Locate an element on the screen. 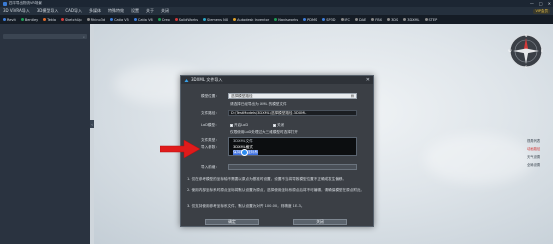 The image size is (553, 244). toolbar-item-label: Siemens NX is located at coordinates (218, 19).